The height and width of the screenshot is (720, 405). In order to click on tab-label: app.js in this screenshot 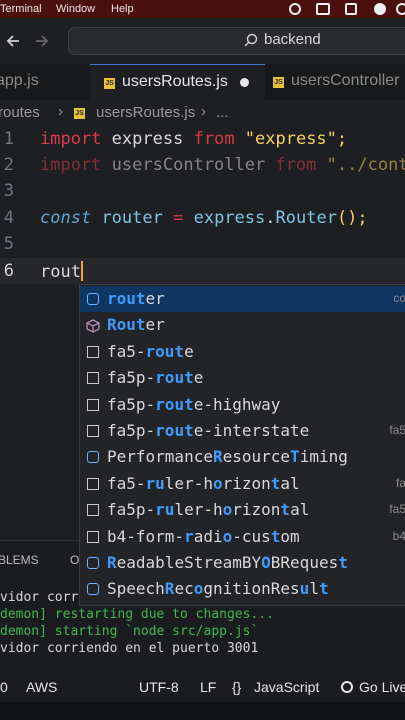, I will do `click(19, 80)`.